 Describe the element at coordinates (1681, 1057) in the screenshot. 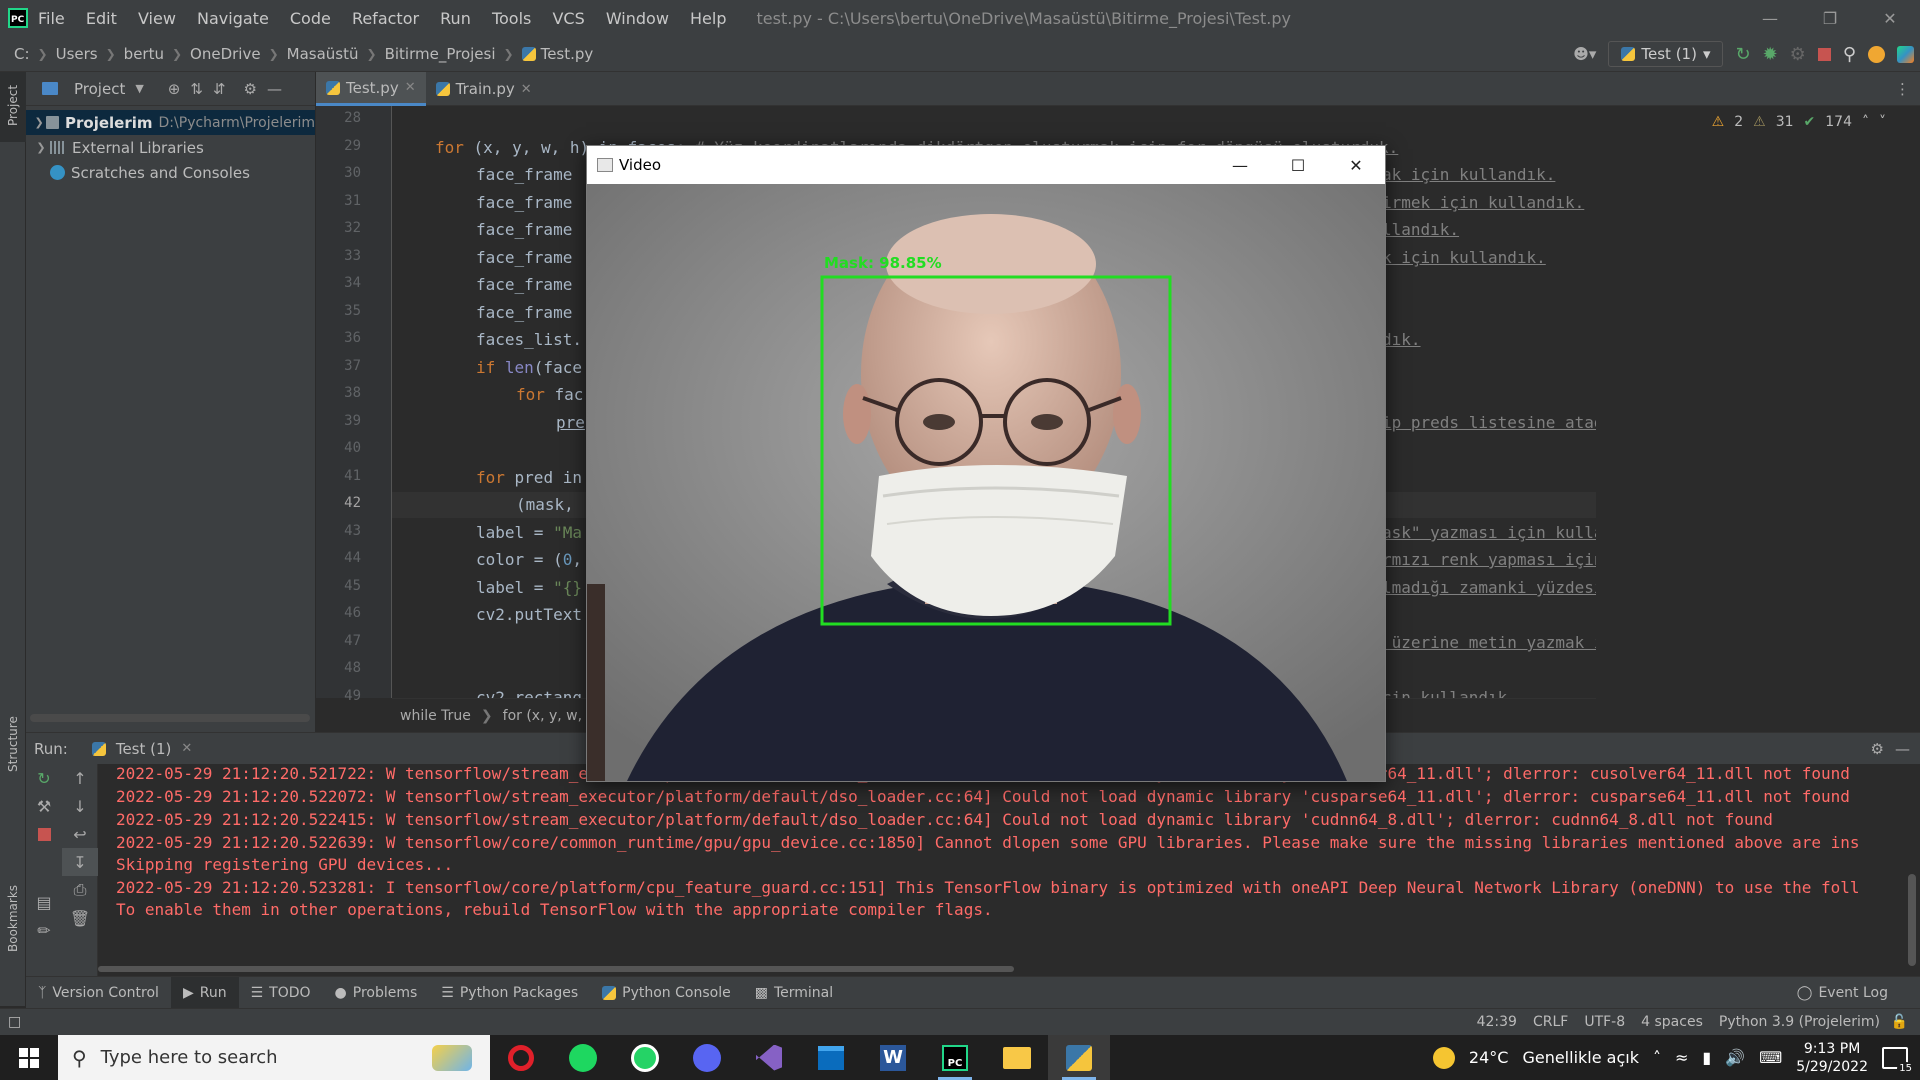

I see `wifi-icon: ≈` at that location.